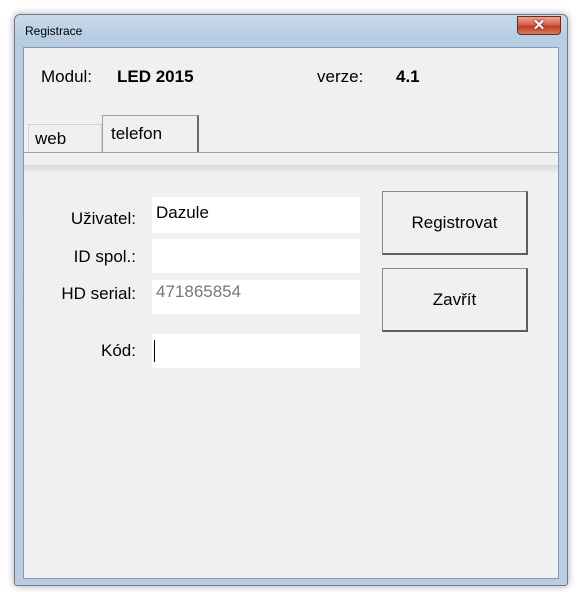  Describe the element at coordinates (118, 350) in the screenshot. I see `code-label: Kód:` at that location.